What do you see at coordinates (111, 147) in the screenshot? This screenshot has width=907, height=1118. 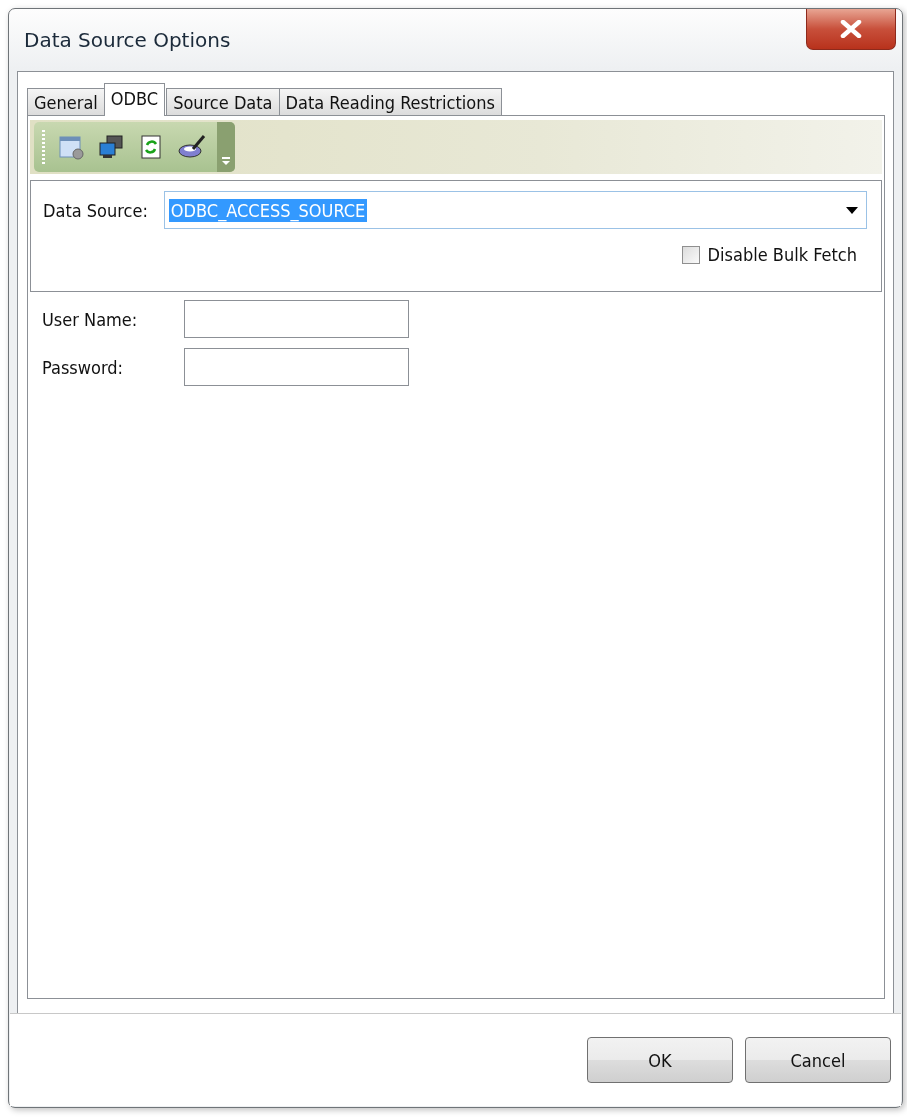 I see `computers-icon` at bounding box center [111, 147].